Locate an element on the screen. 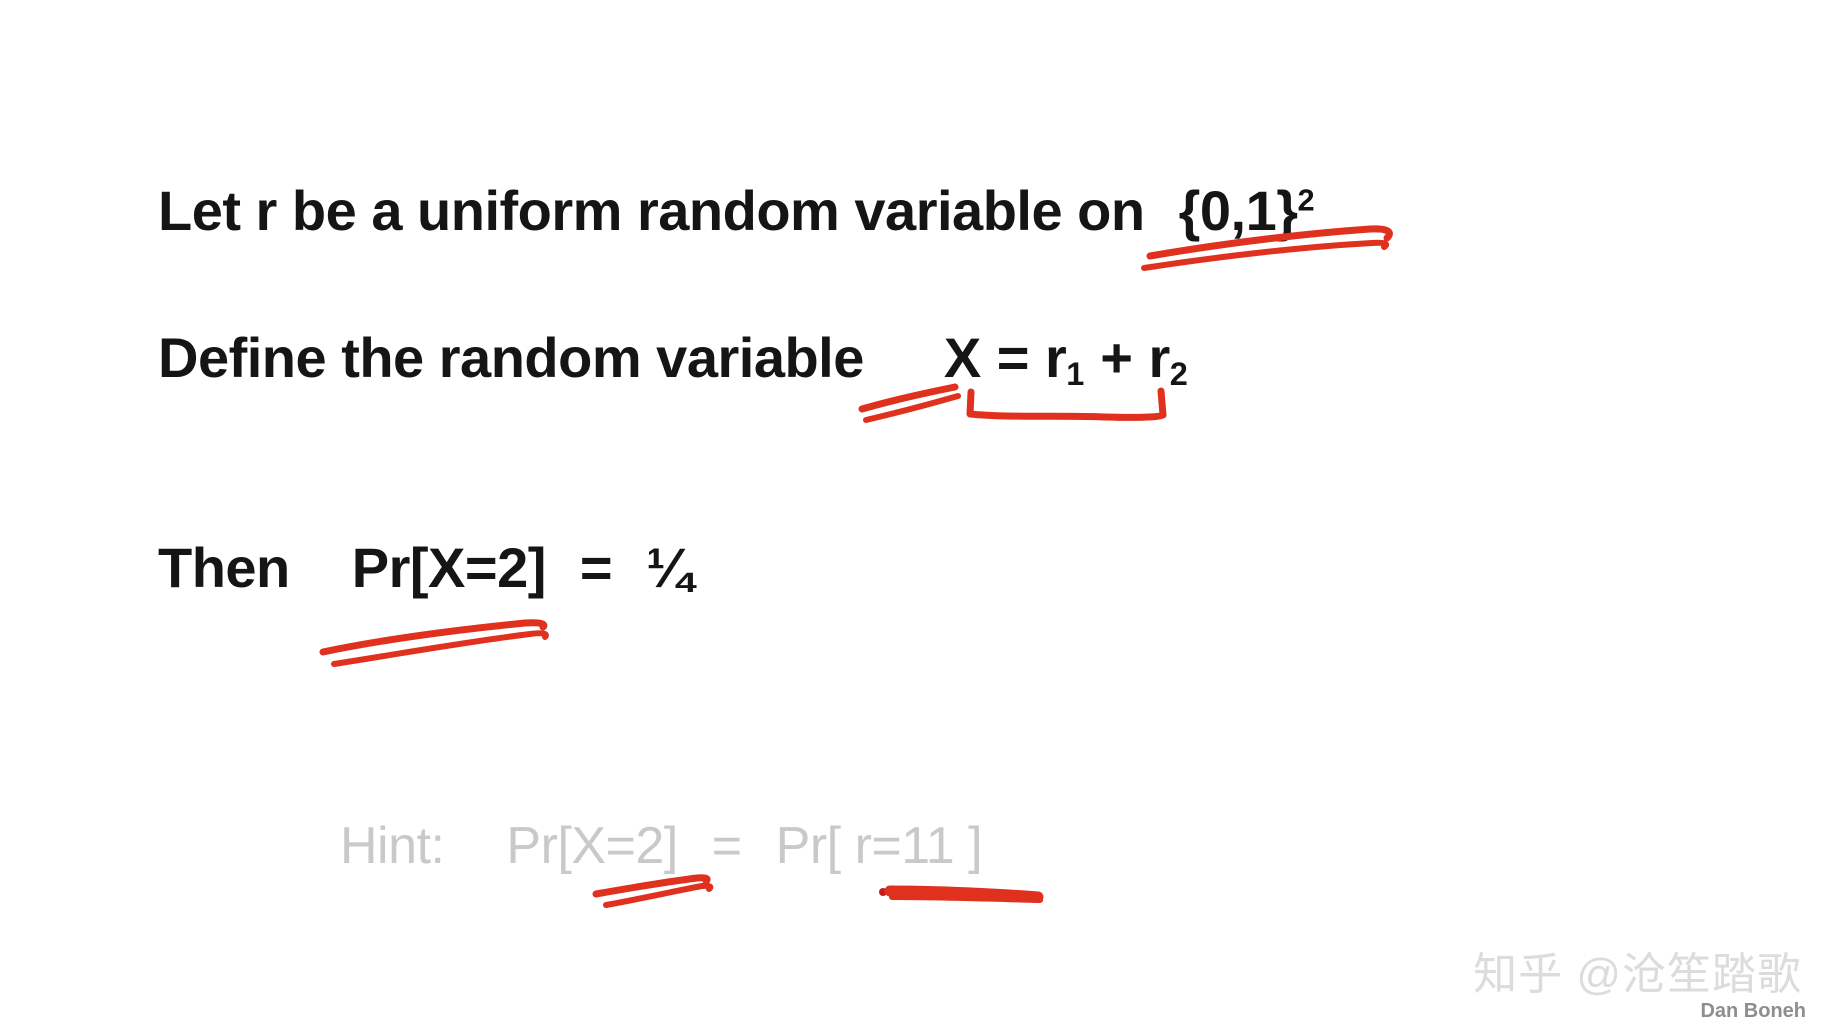 The image size is (1834, 1032). underline-hint-probability-annotation is located at coordinates (653, 891).